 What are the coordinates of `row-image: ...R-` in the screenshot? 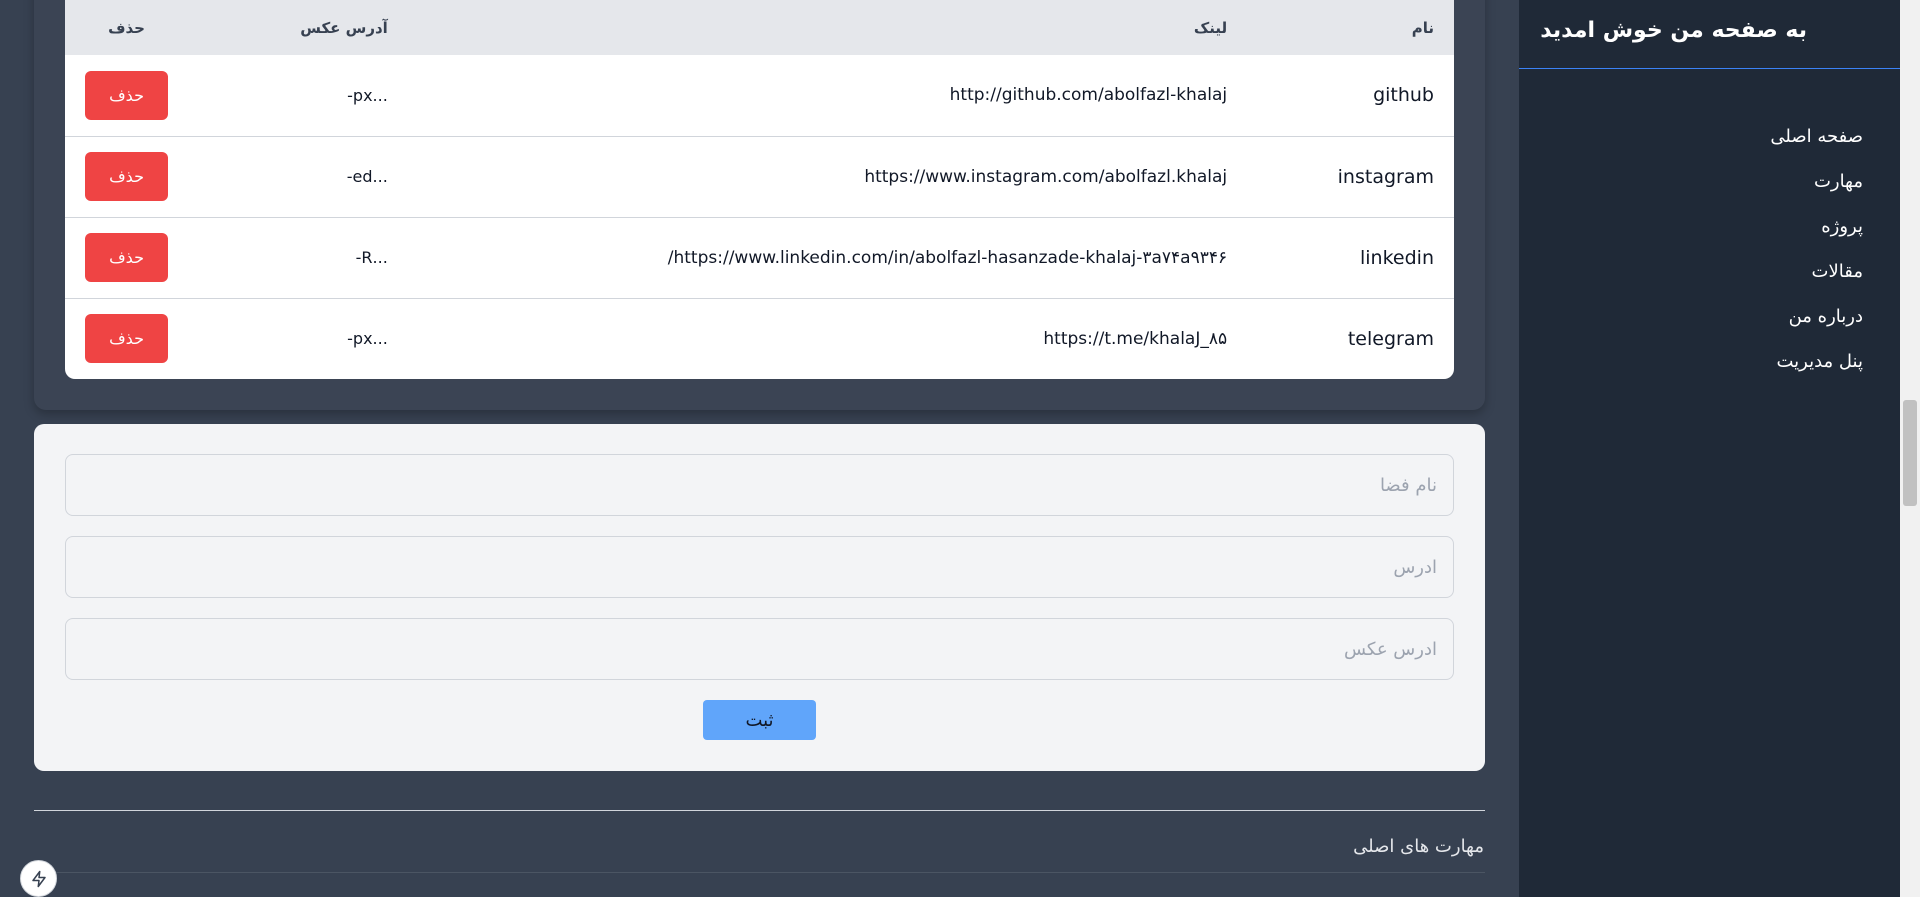 It's located at (371, 257).